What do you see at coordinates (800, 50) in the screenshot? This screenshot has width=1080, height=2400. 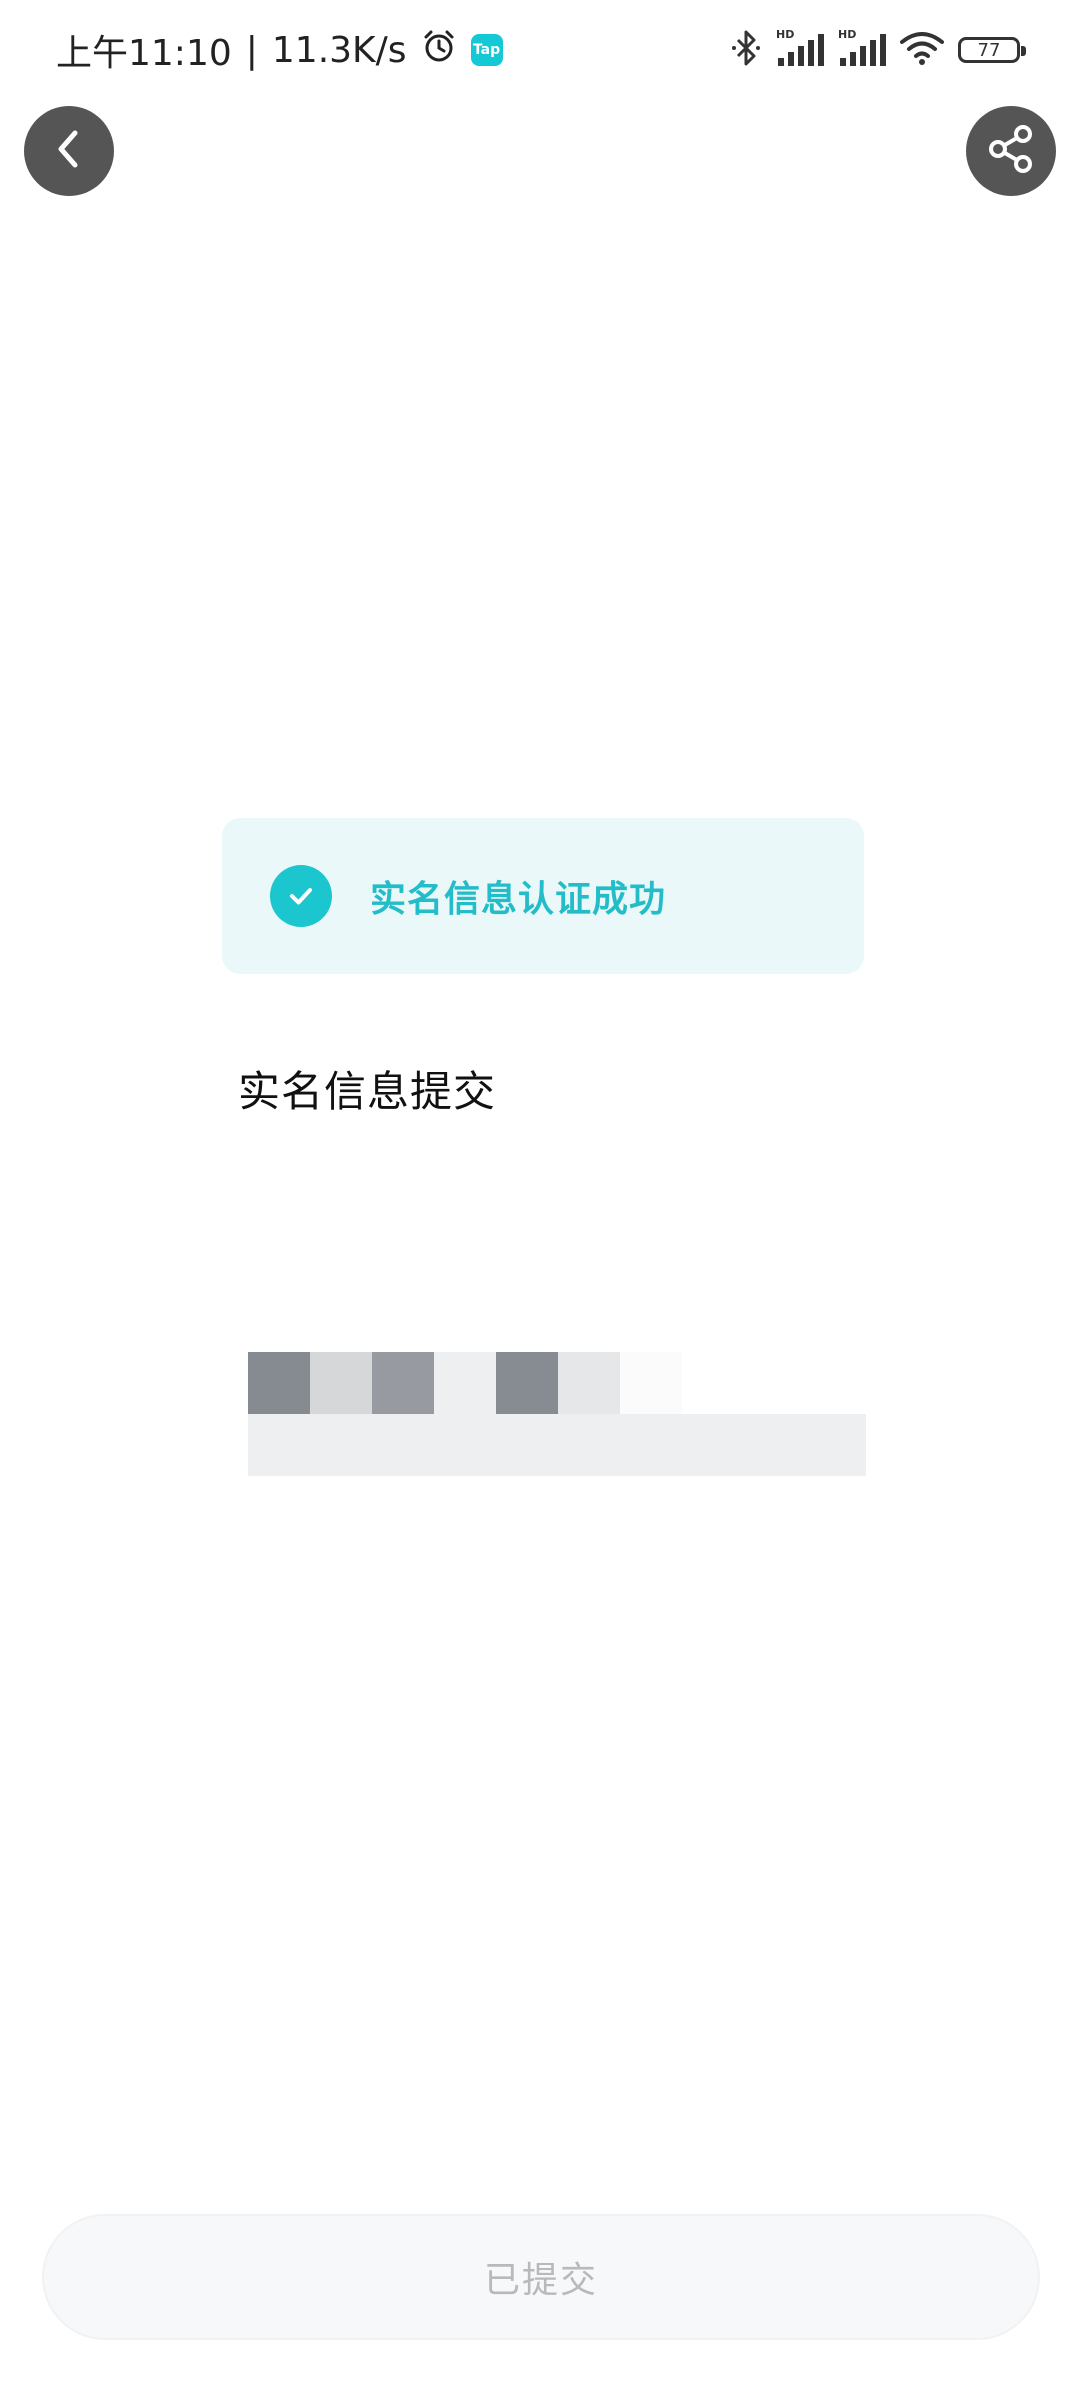 I see `signal-hd-1-icon: HD` at bounding box center [800, 50].